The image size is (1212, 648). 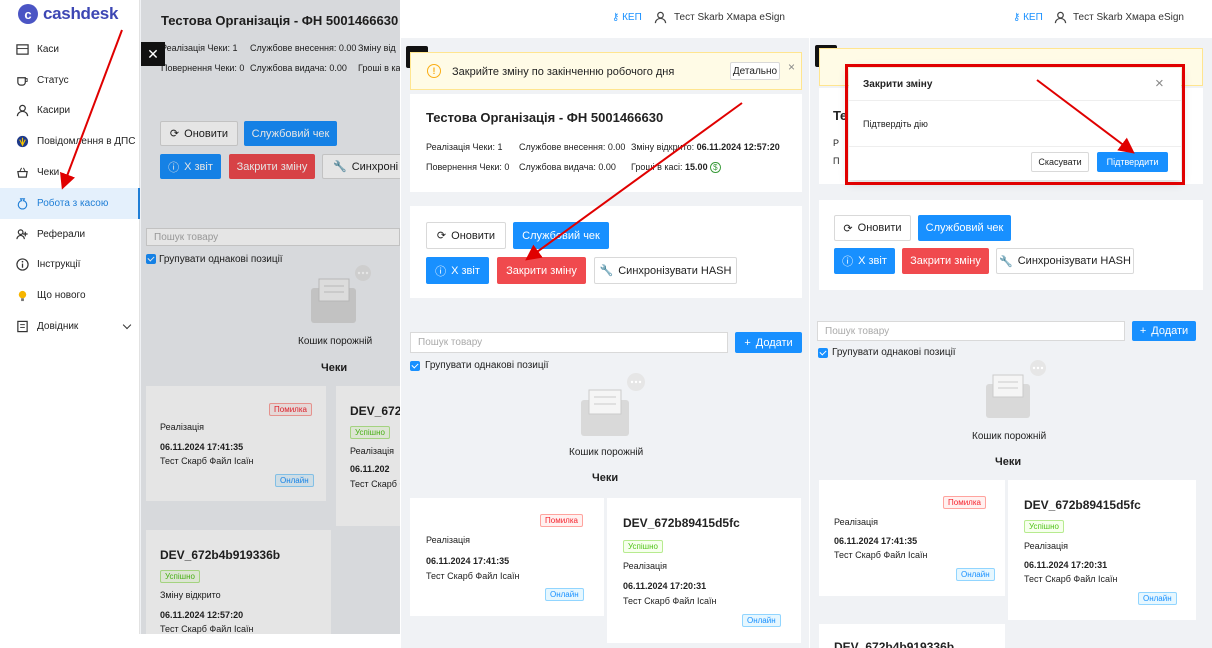 I want to click on info-icon, so click(x=22, y=265).